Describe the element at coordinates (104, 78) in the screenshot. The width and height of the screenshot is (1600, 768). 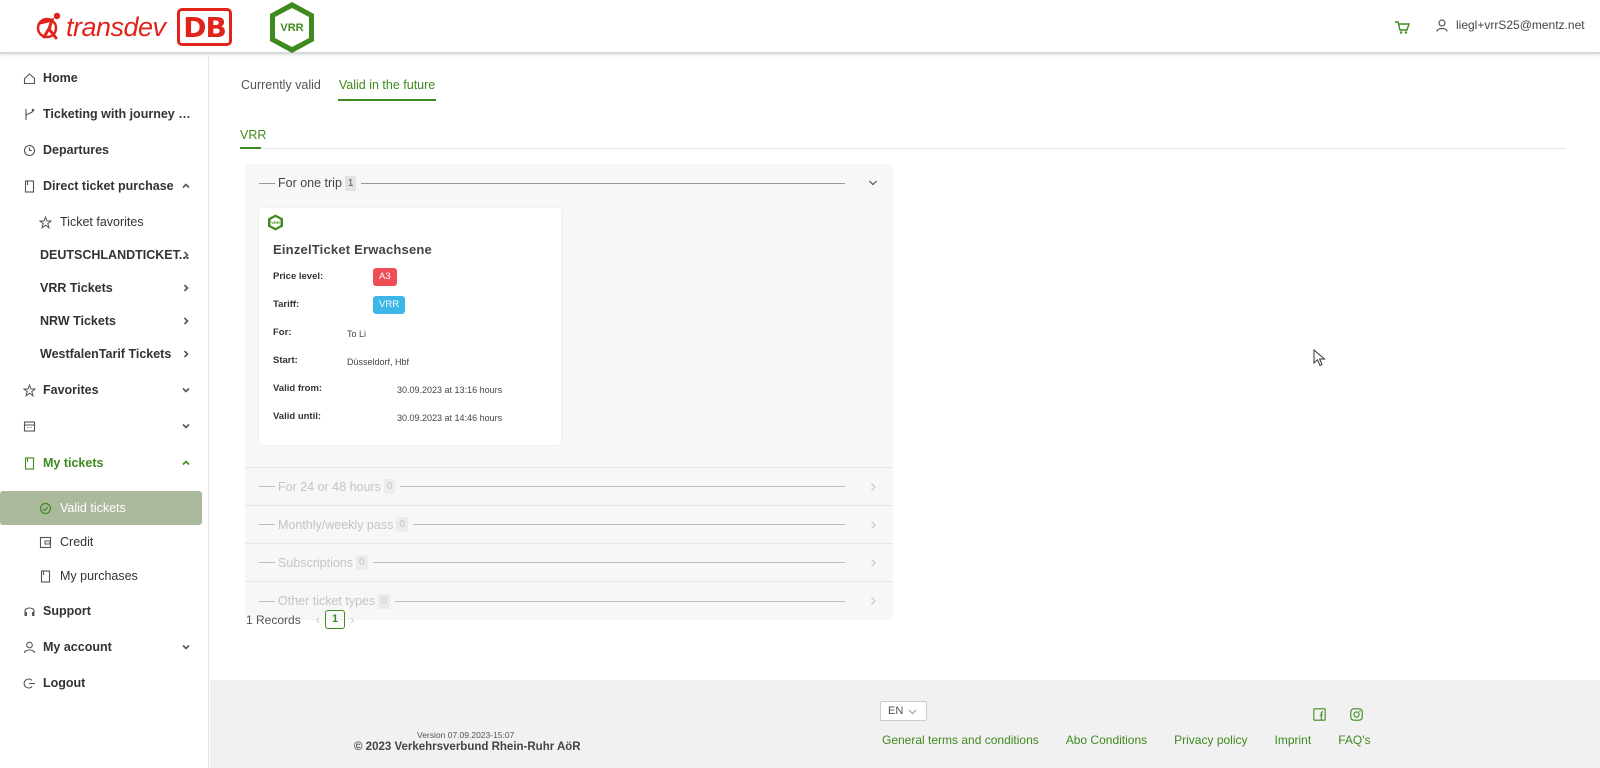
I see `sidebar-item-home: Home` at that location.